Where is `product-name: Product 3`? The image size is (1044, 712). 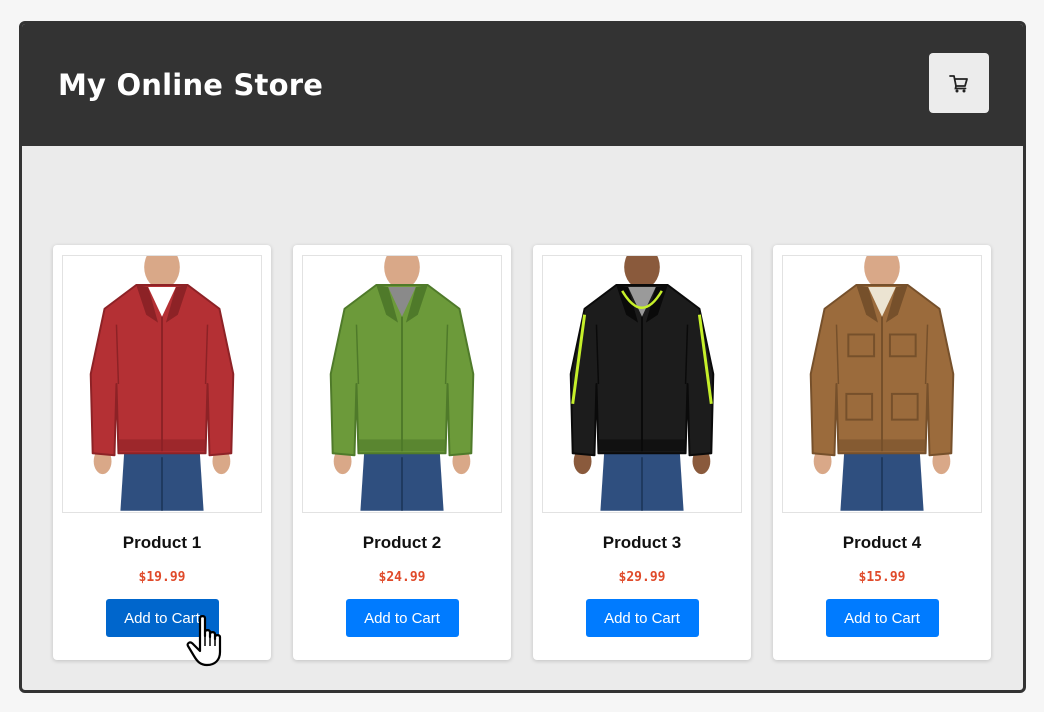
product-name: Product 3 is located at coordinates (642, 542).